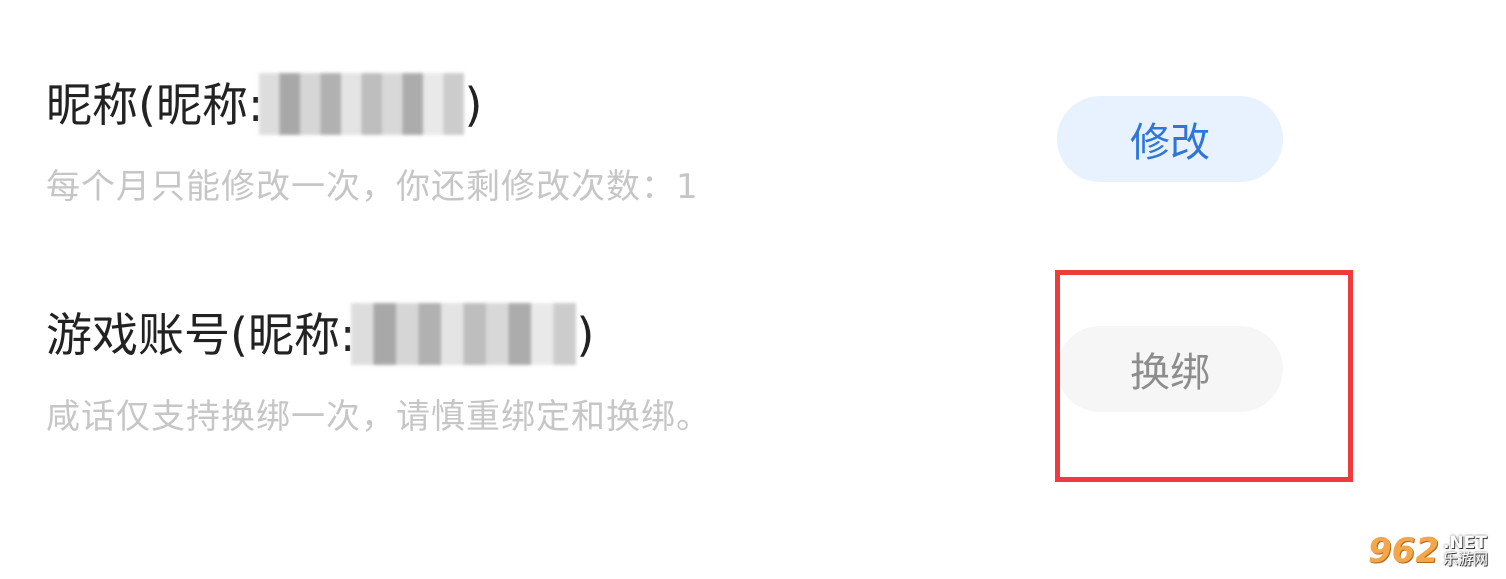  Describe the element at coordinates (201, 335) in the screenshot. I see `game-account-title-prefix: 游戏账号(昵称:` at that location.